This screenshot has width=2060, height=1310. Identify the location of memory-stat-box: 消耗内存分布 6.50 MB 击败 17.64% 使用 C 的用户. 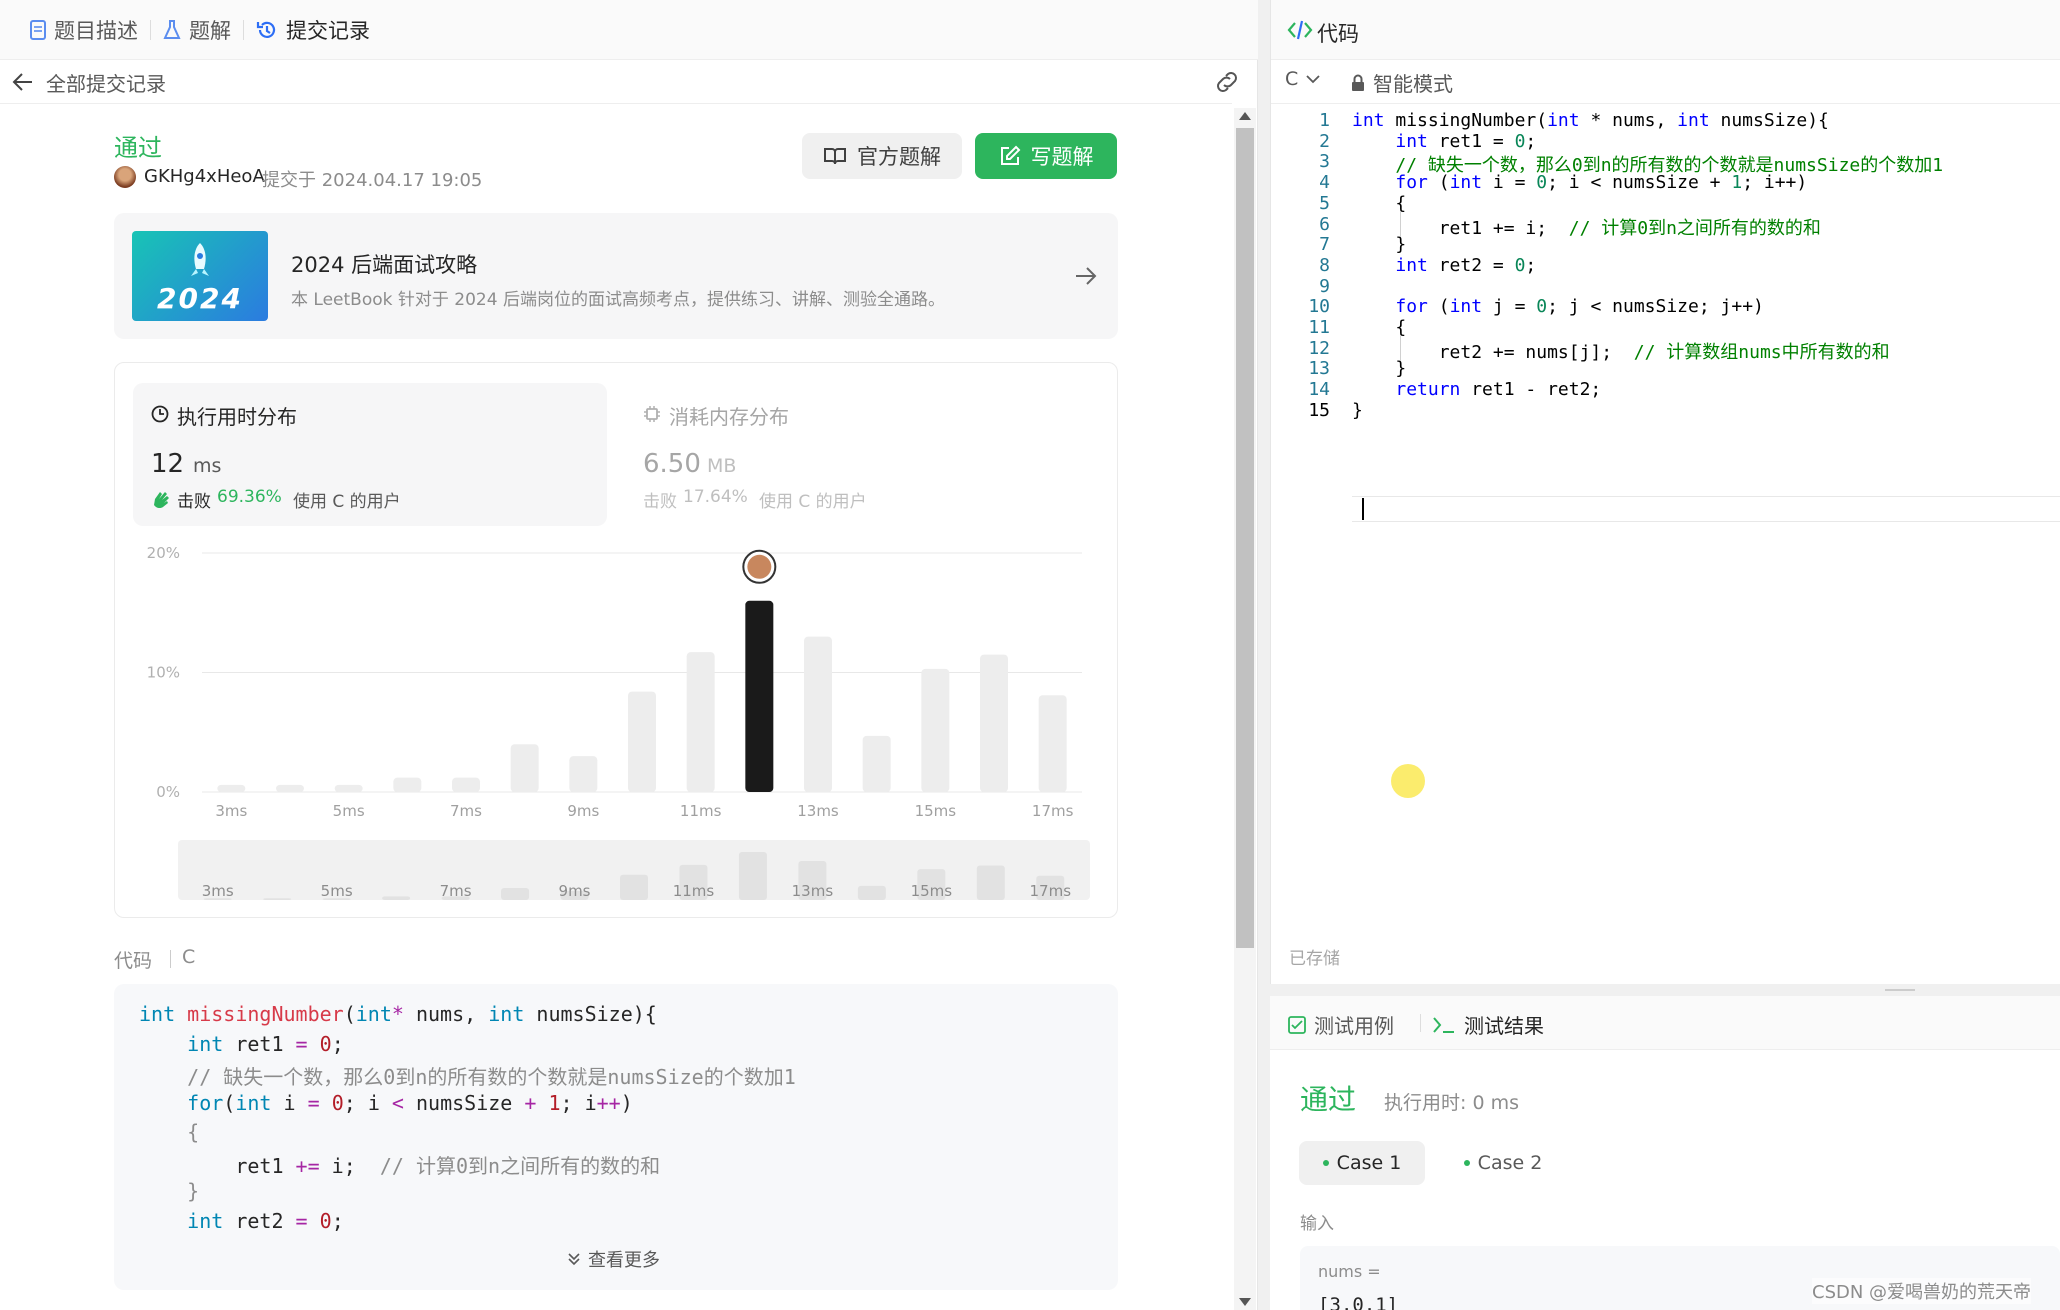
(862, 454).